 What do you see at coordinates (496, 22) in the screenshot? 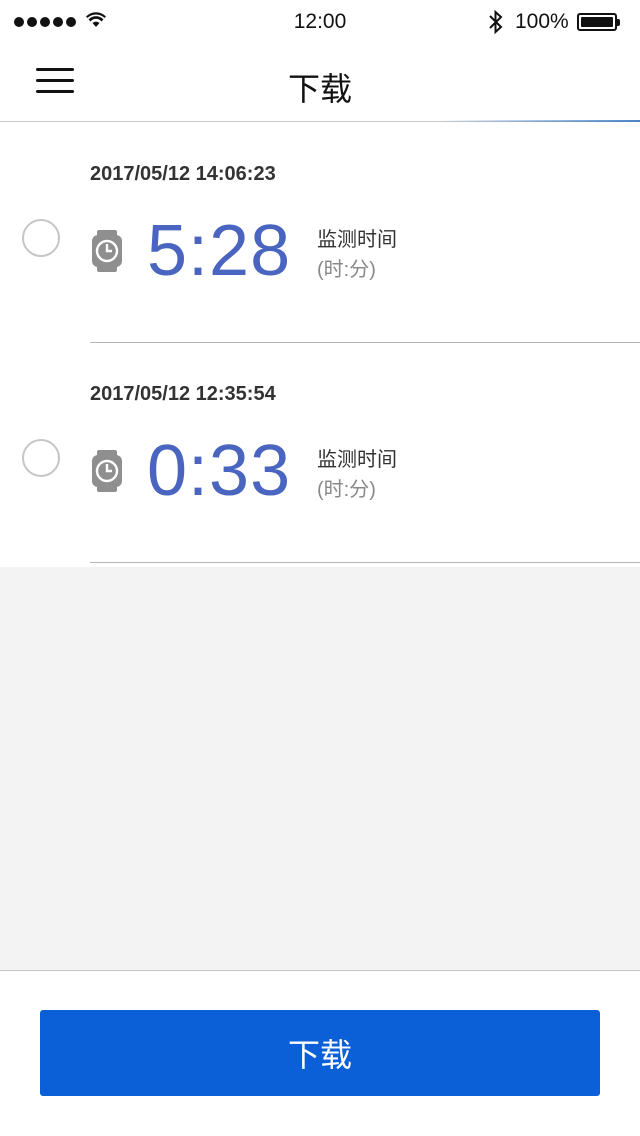
I see `bluetooth-icon` at bounding box center [496, 22].